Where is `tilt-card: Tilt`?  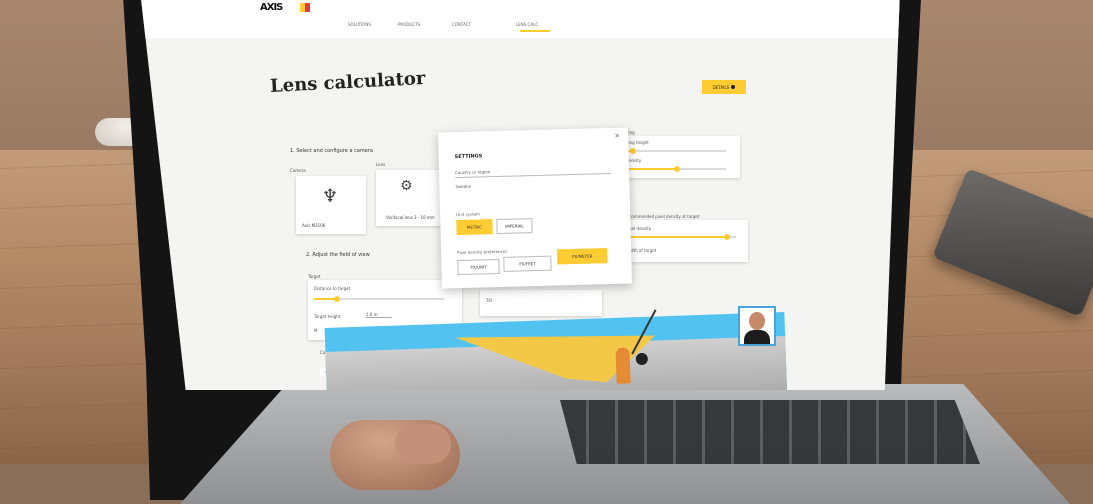
tilt-card: Tilt is located at coordinates (541, 303).